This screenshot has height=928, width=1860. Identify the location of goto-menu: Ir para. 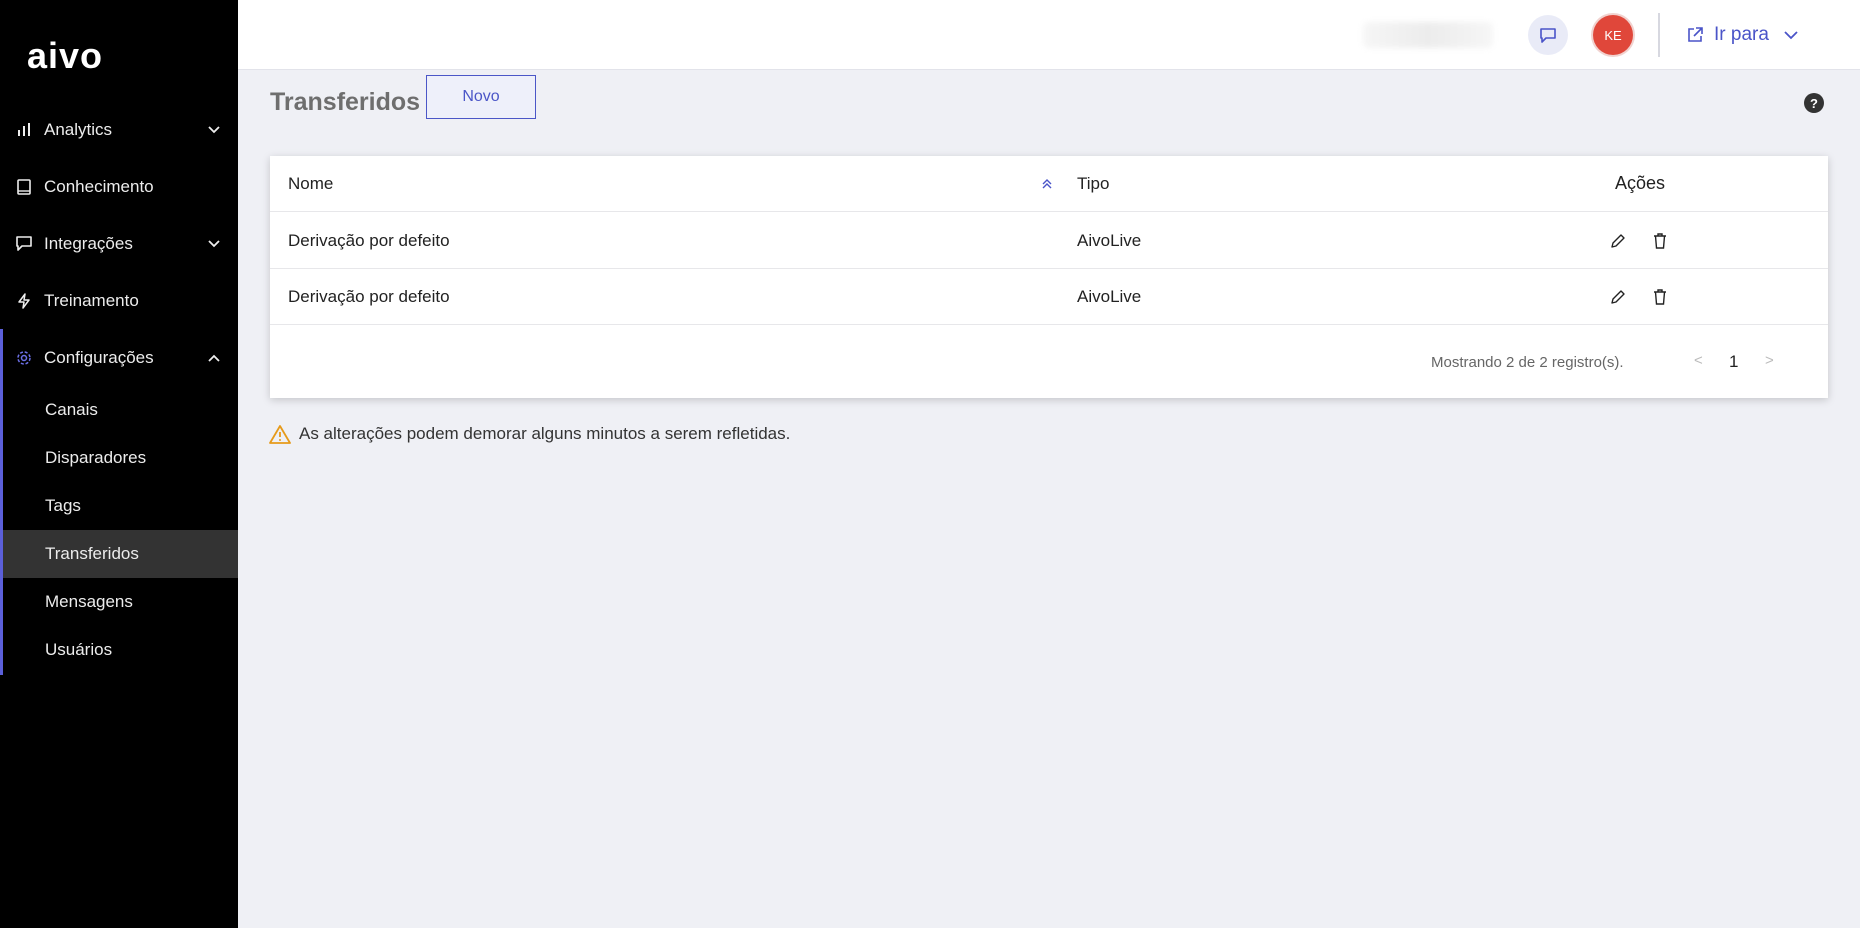
(1742, 35).